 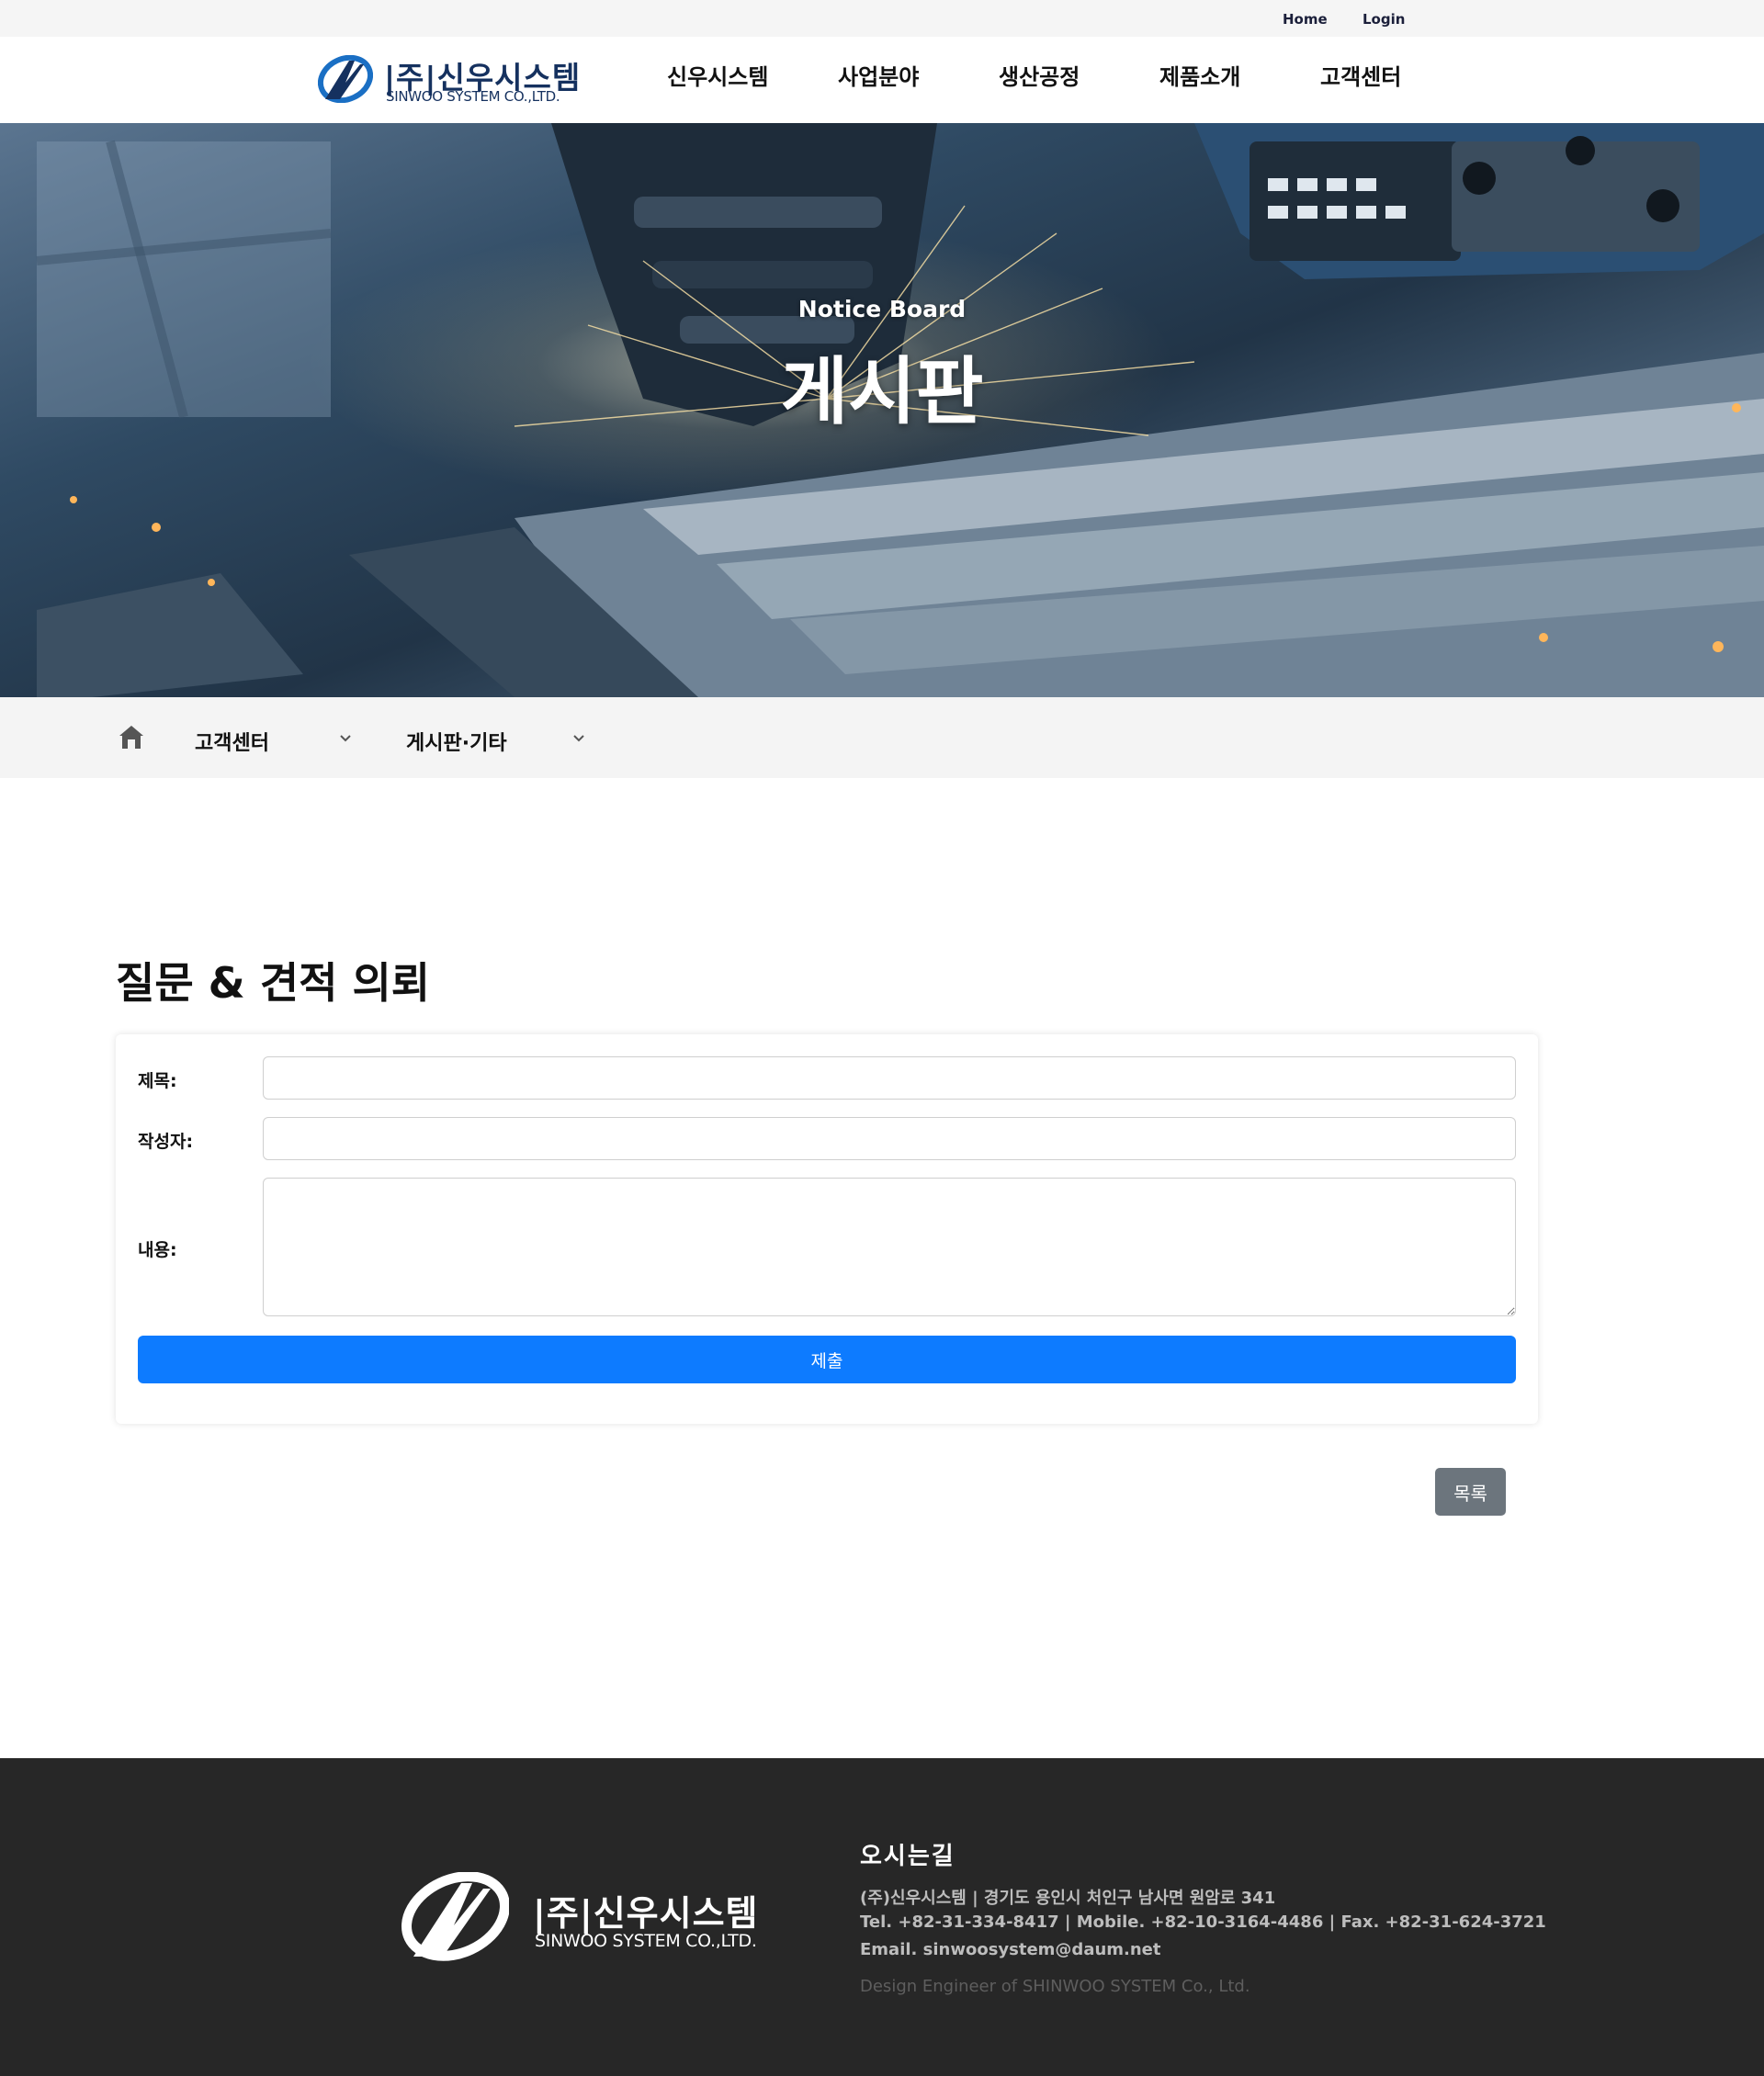 What do you see at coordinates (827, 1359) in the screenshot?
I see `submit-button: 제출` at bounding box center [827, 1359].